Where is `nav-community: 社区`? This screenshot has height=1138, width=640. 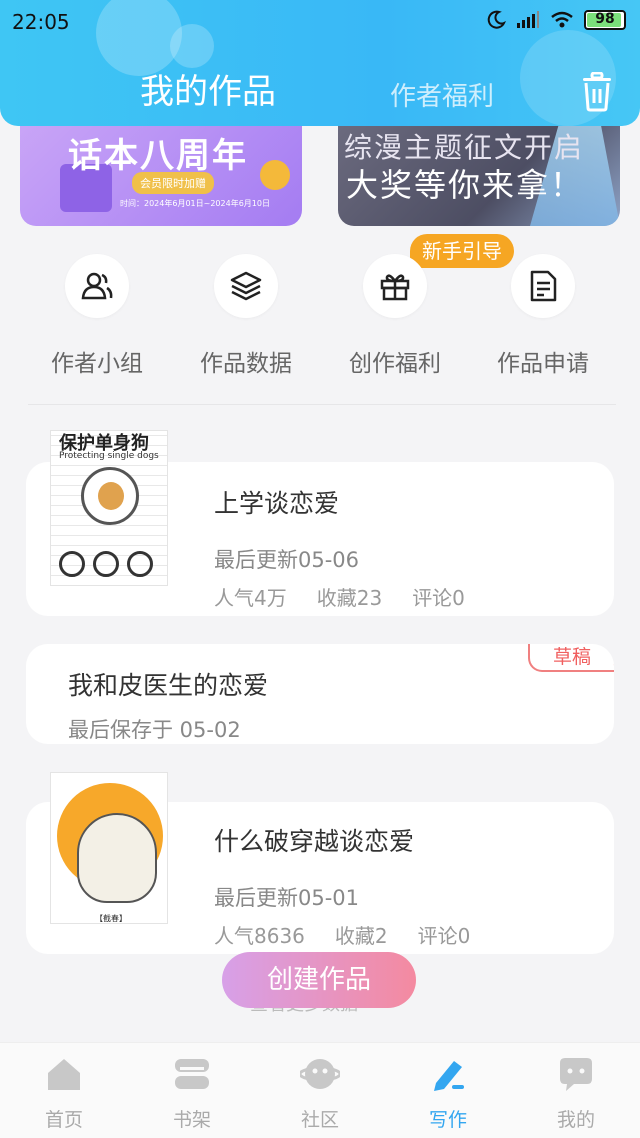
nav-community: 社区 is located at coordinates (320, 1090).